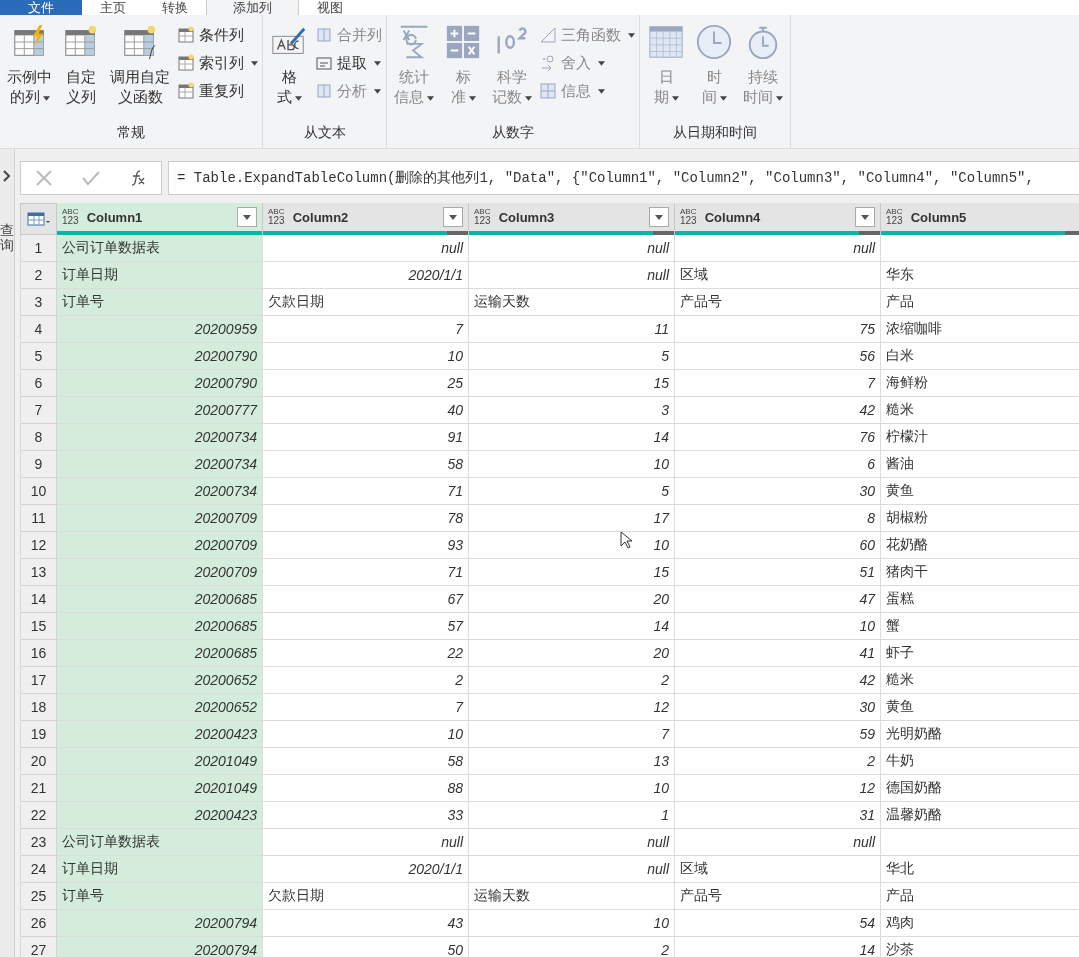 This screenshot has height=957, width=1079. Describe the element at coordinates (38, 947) in the screenshot. I see `row-number: 27` at that location.